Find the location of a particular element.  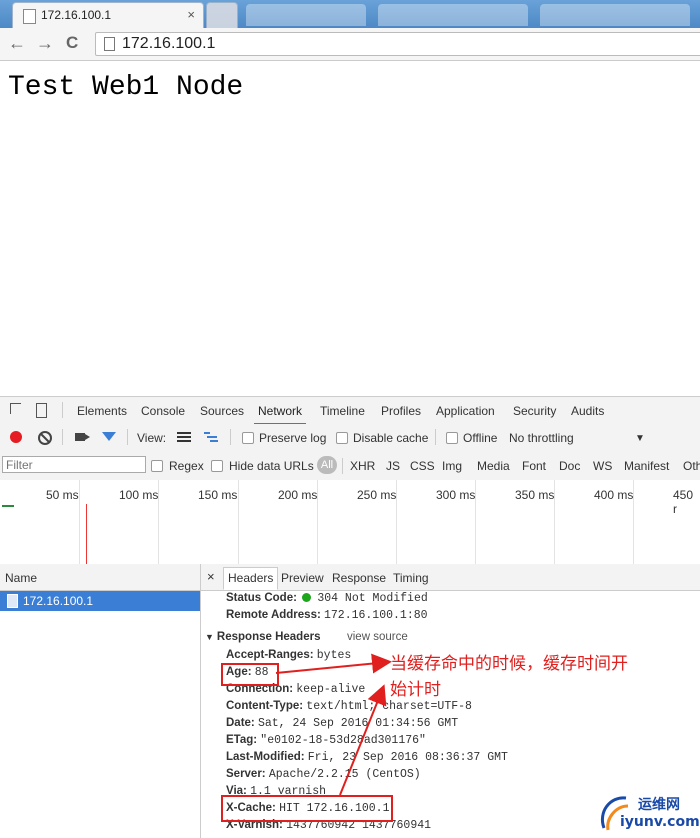

annotation-arrows is located at coordinates (333, 724).